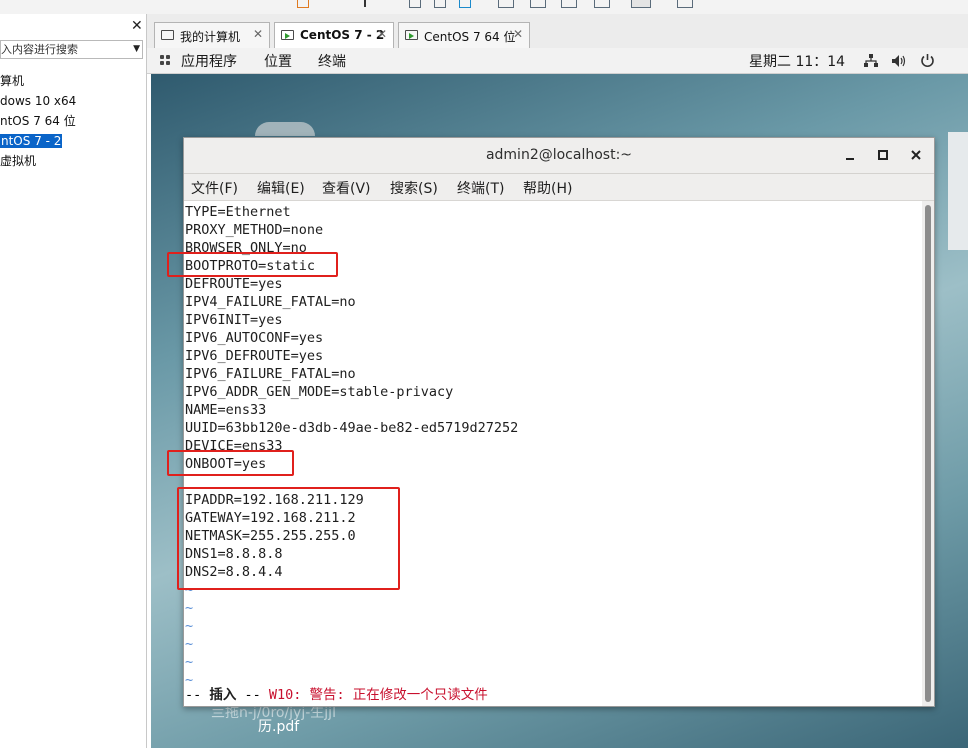  What do you see at coordinates (557, 61) in the screenshot?
I see `gnome-top-bar: 应用程序 位置 终端 星期二 11：14` at bounding box center [557, 61].